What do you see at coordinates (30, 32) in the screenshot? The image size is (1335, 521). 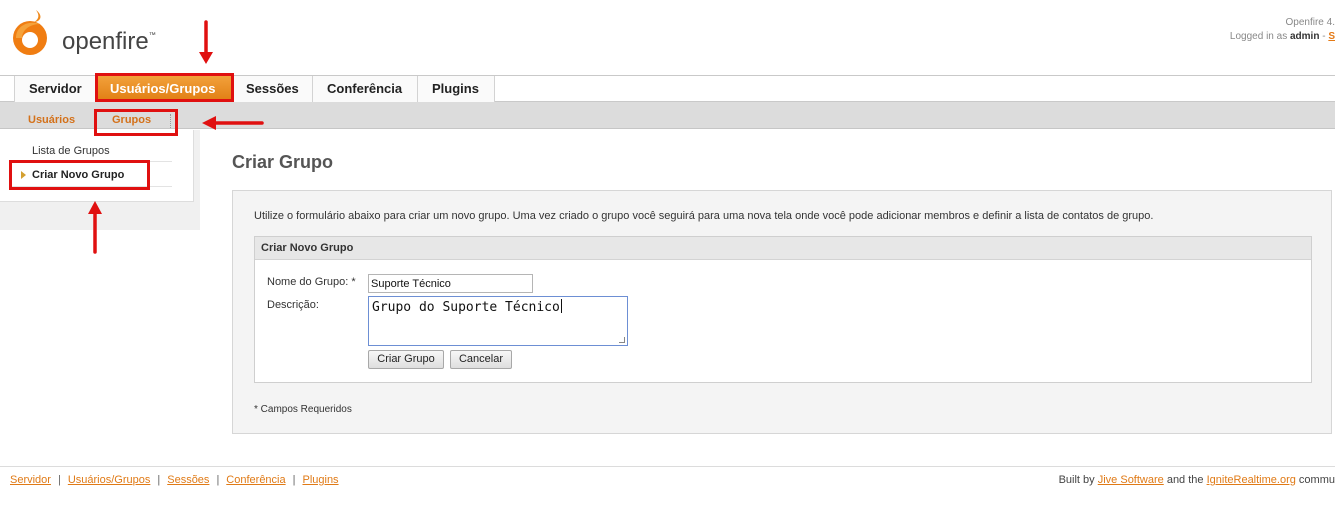 I see `openfire-logo-icon` at bounding box center [30, 32].